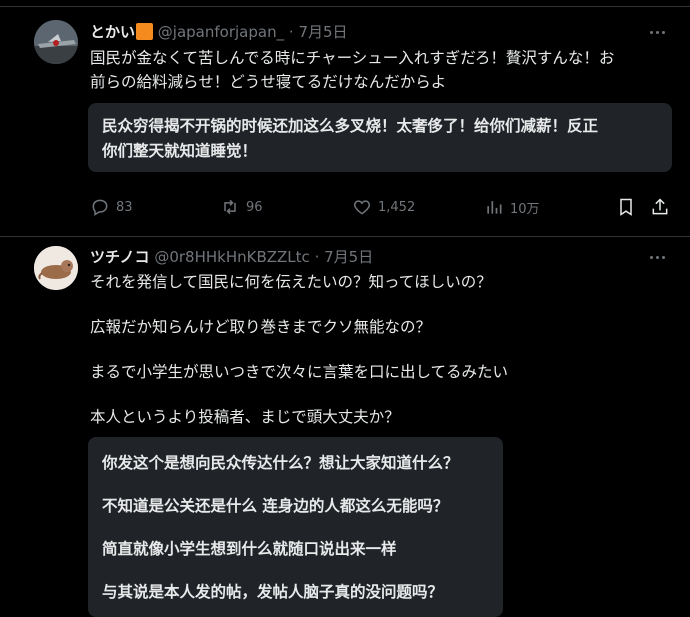  I want to click on tweet-text-line: それを発信して国民に何を伝えたいの？知ってほしいの？, so click(291, 282).